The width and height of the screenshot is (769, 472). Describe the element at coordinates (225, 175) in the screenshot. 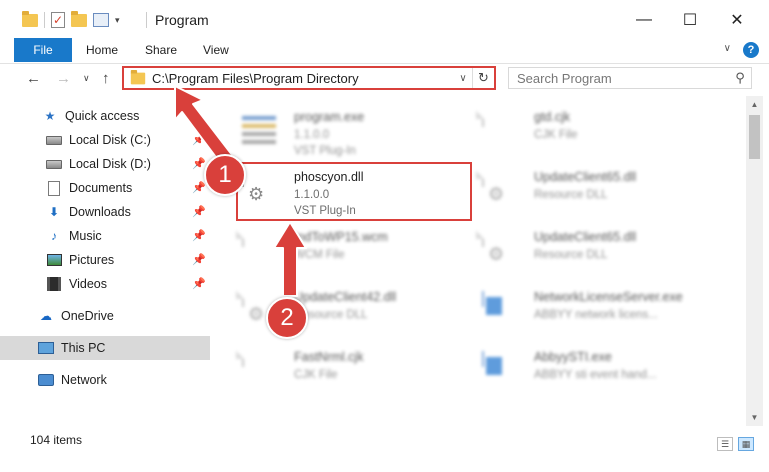

I see `step-1-badge: 1` at that location.